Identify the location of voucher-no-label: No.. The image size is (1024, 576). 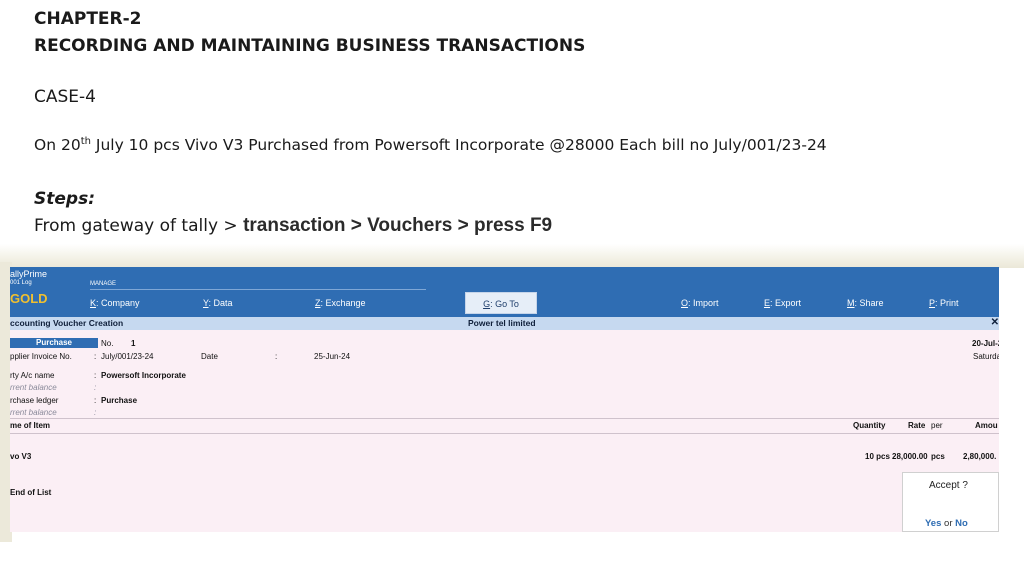
(107, 343).